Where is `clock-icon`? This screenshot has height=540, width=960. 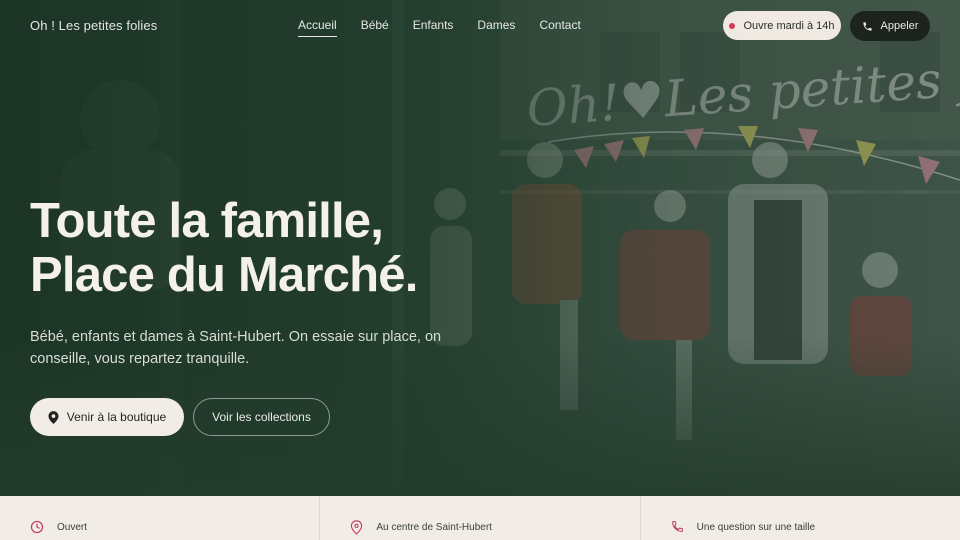 clock-icon is located at coordinates (37, 527).